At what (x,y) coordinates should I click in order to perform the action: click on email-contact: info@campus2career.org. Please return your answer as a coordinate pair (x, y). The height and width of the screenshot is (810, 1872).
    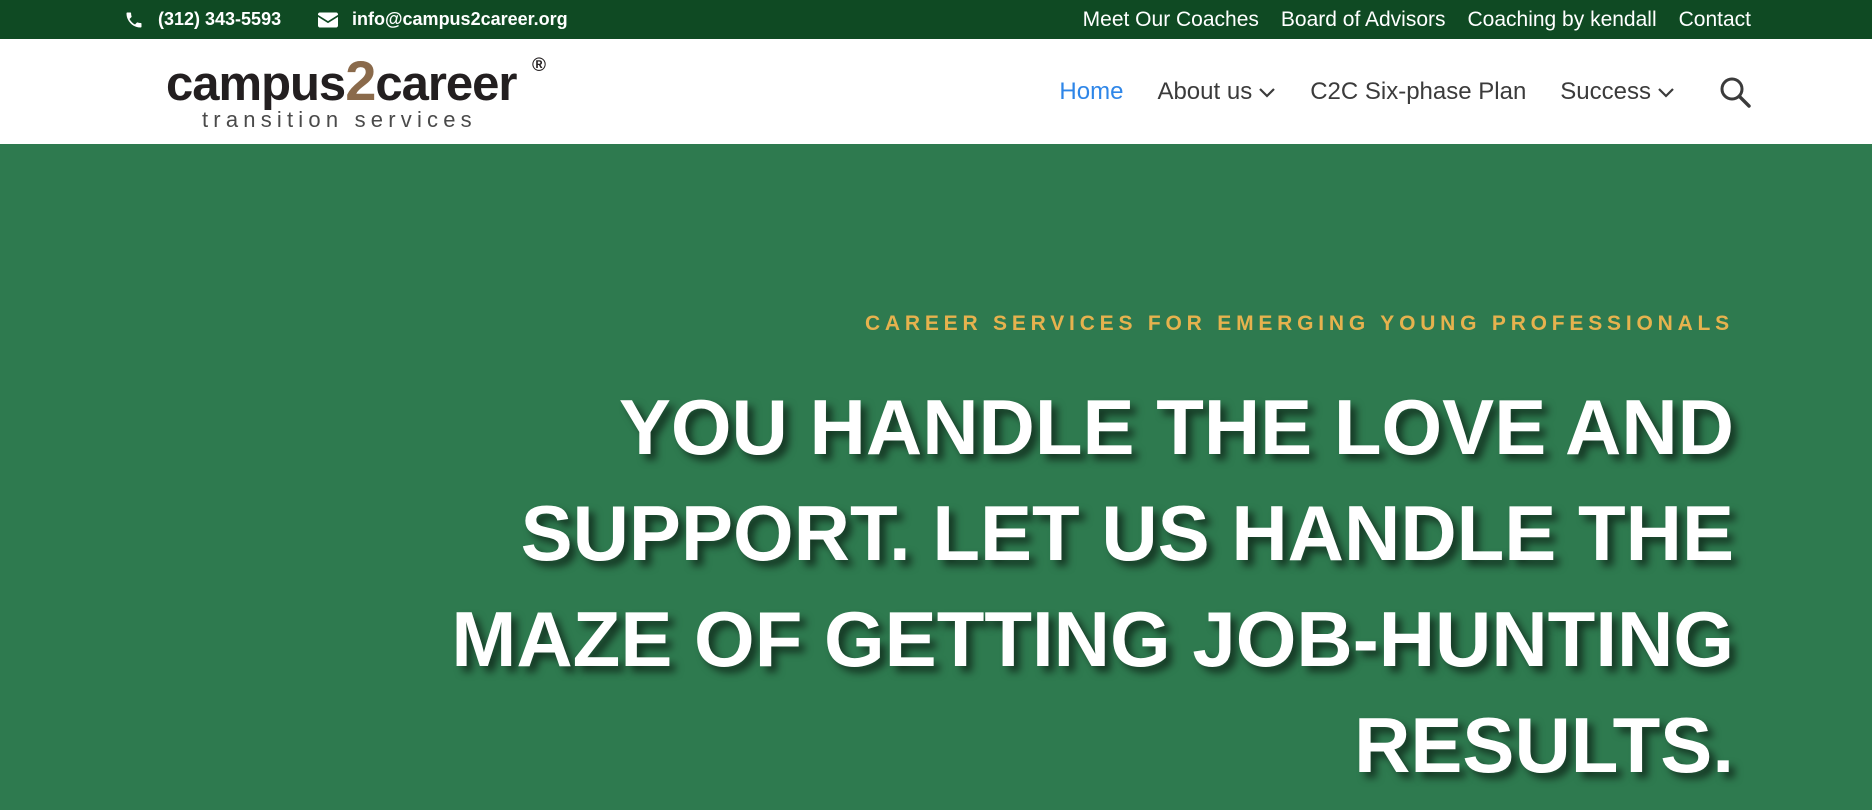
    Looking at the image, I should click on (443, 19).